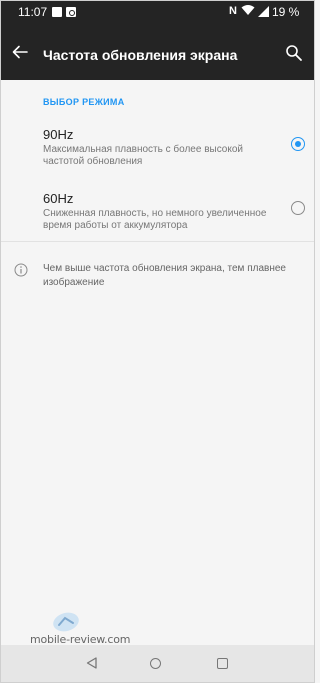 This screenshot has height=683, width=320. I want to click on option-title: 90Hz, so click(58, 134).